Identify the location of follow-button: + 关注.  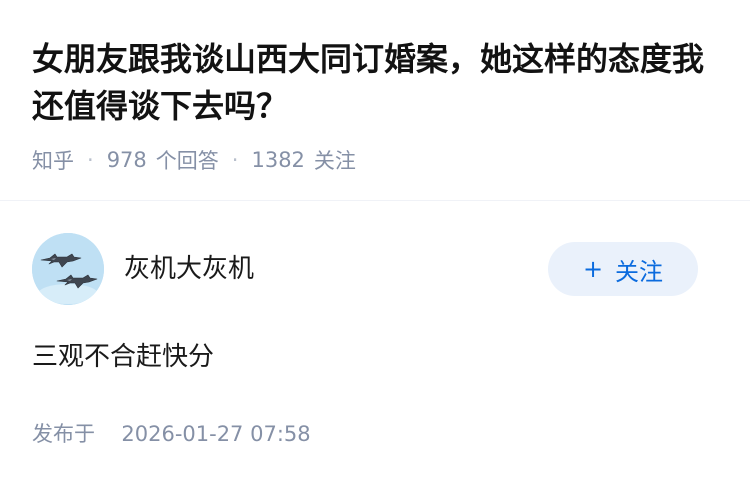
(623, 269).